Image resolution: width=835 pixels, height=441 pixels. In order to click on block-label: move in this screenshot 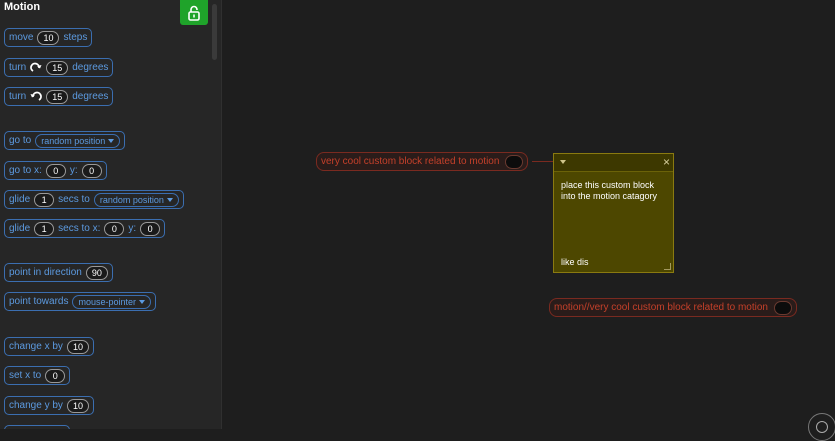, I will do `click(21, 37)`.